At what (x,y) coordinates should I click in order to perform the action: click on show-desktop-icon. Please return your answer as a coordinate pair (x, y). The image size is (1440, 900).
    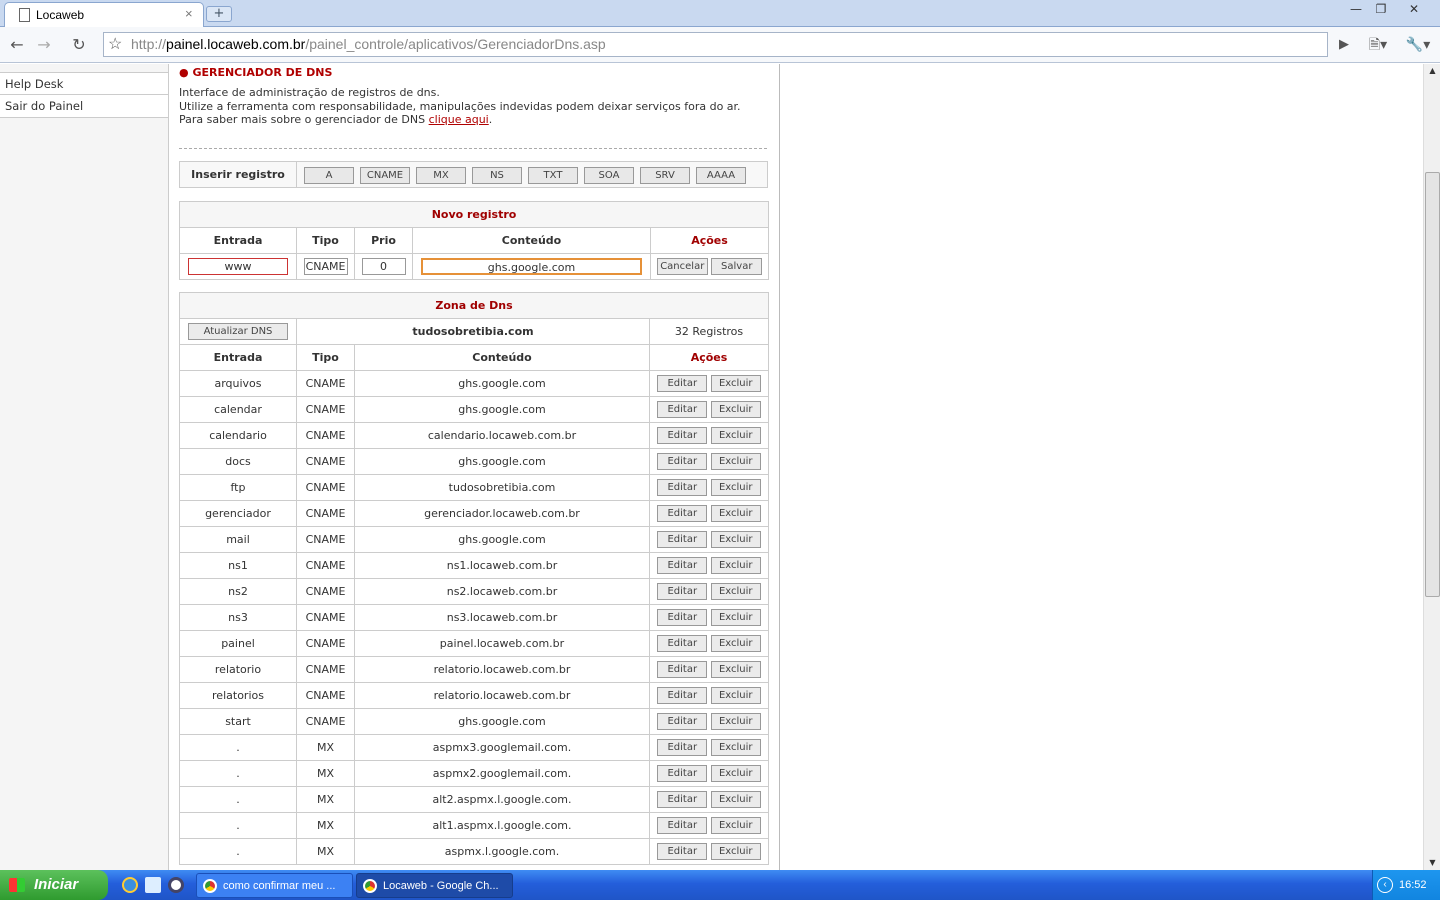
    Looking at the image, I should click on (153, 885).